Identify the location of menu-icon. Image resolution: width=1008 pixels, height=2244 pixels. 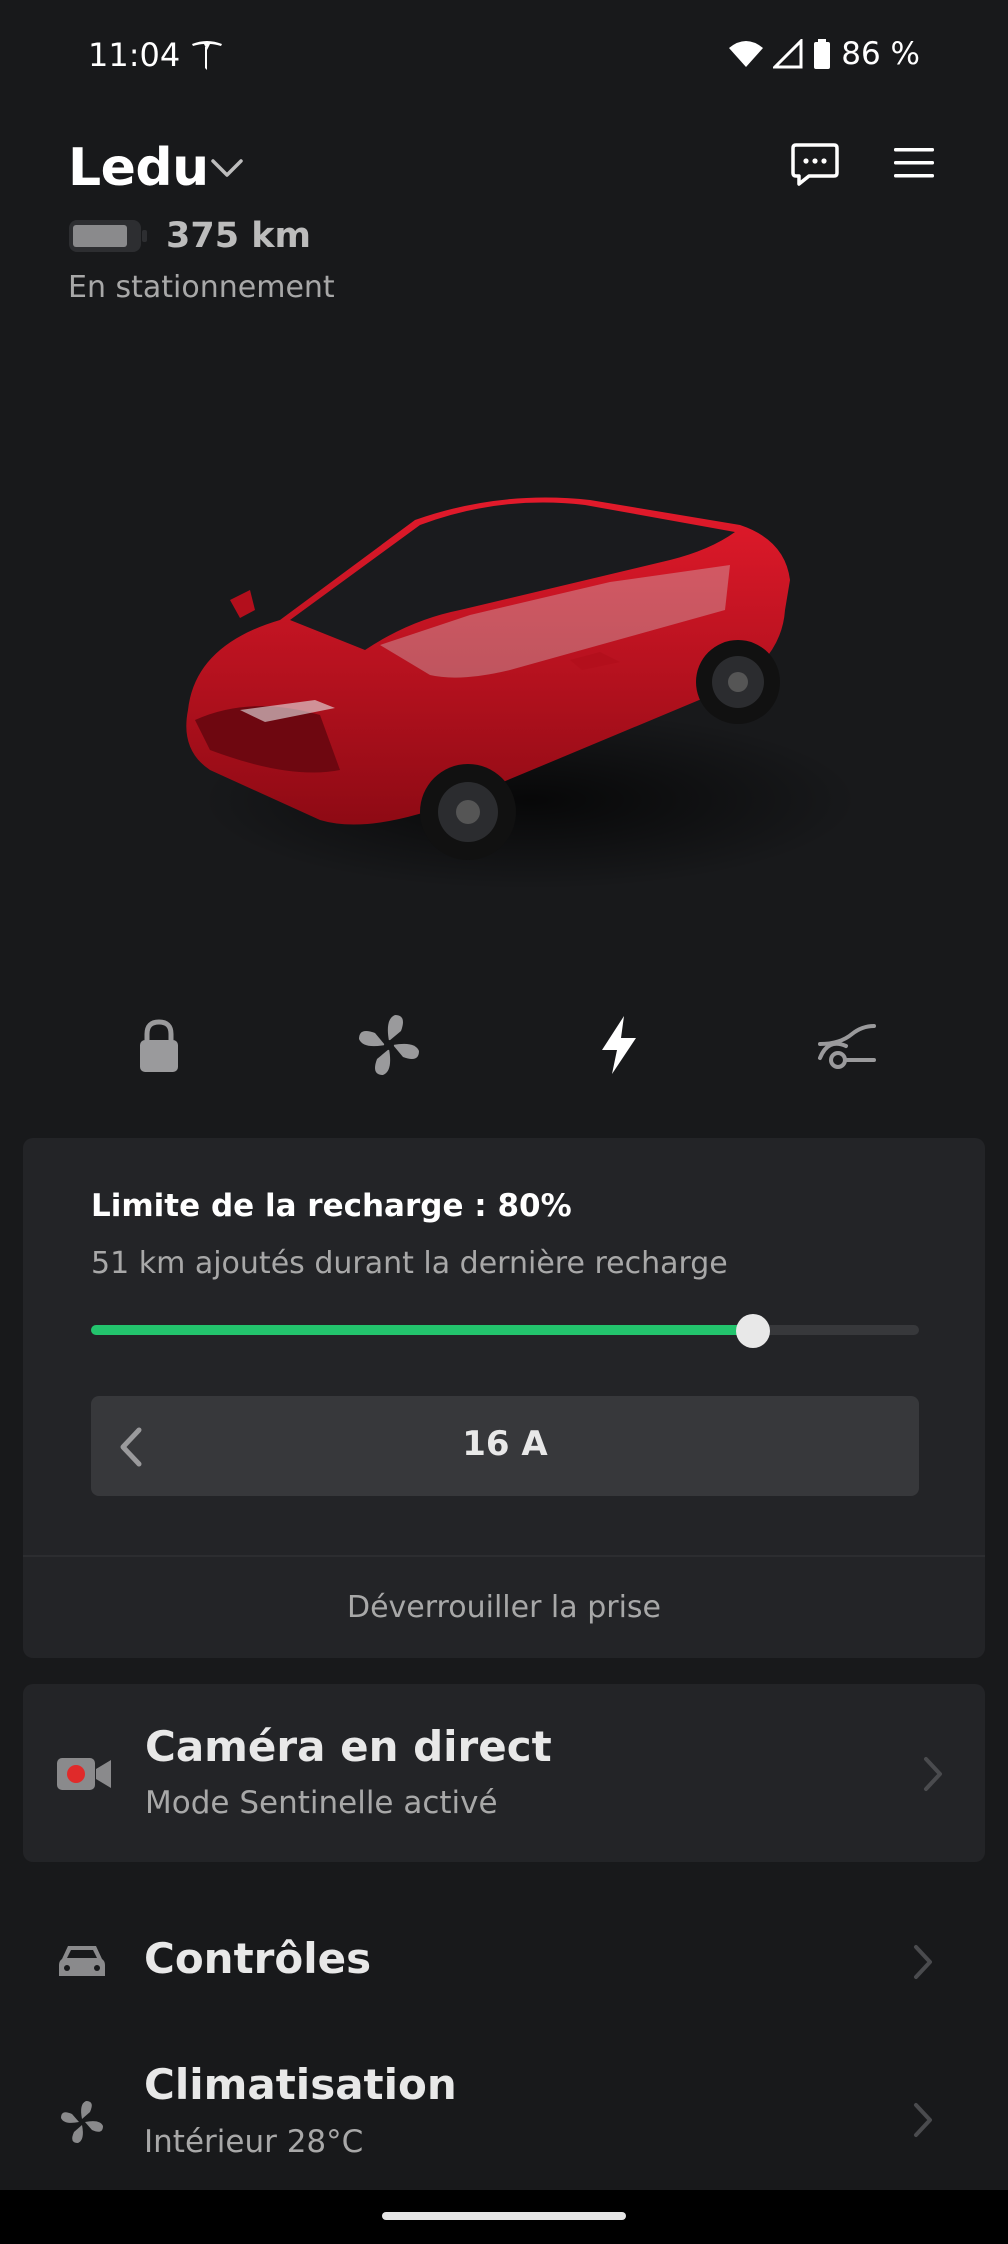
(914, 163).